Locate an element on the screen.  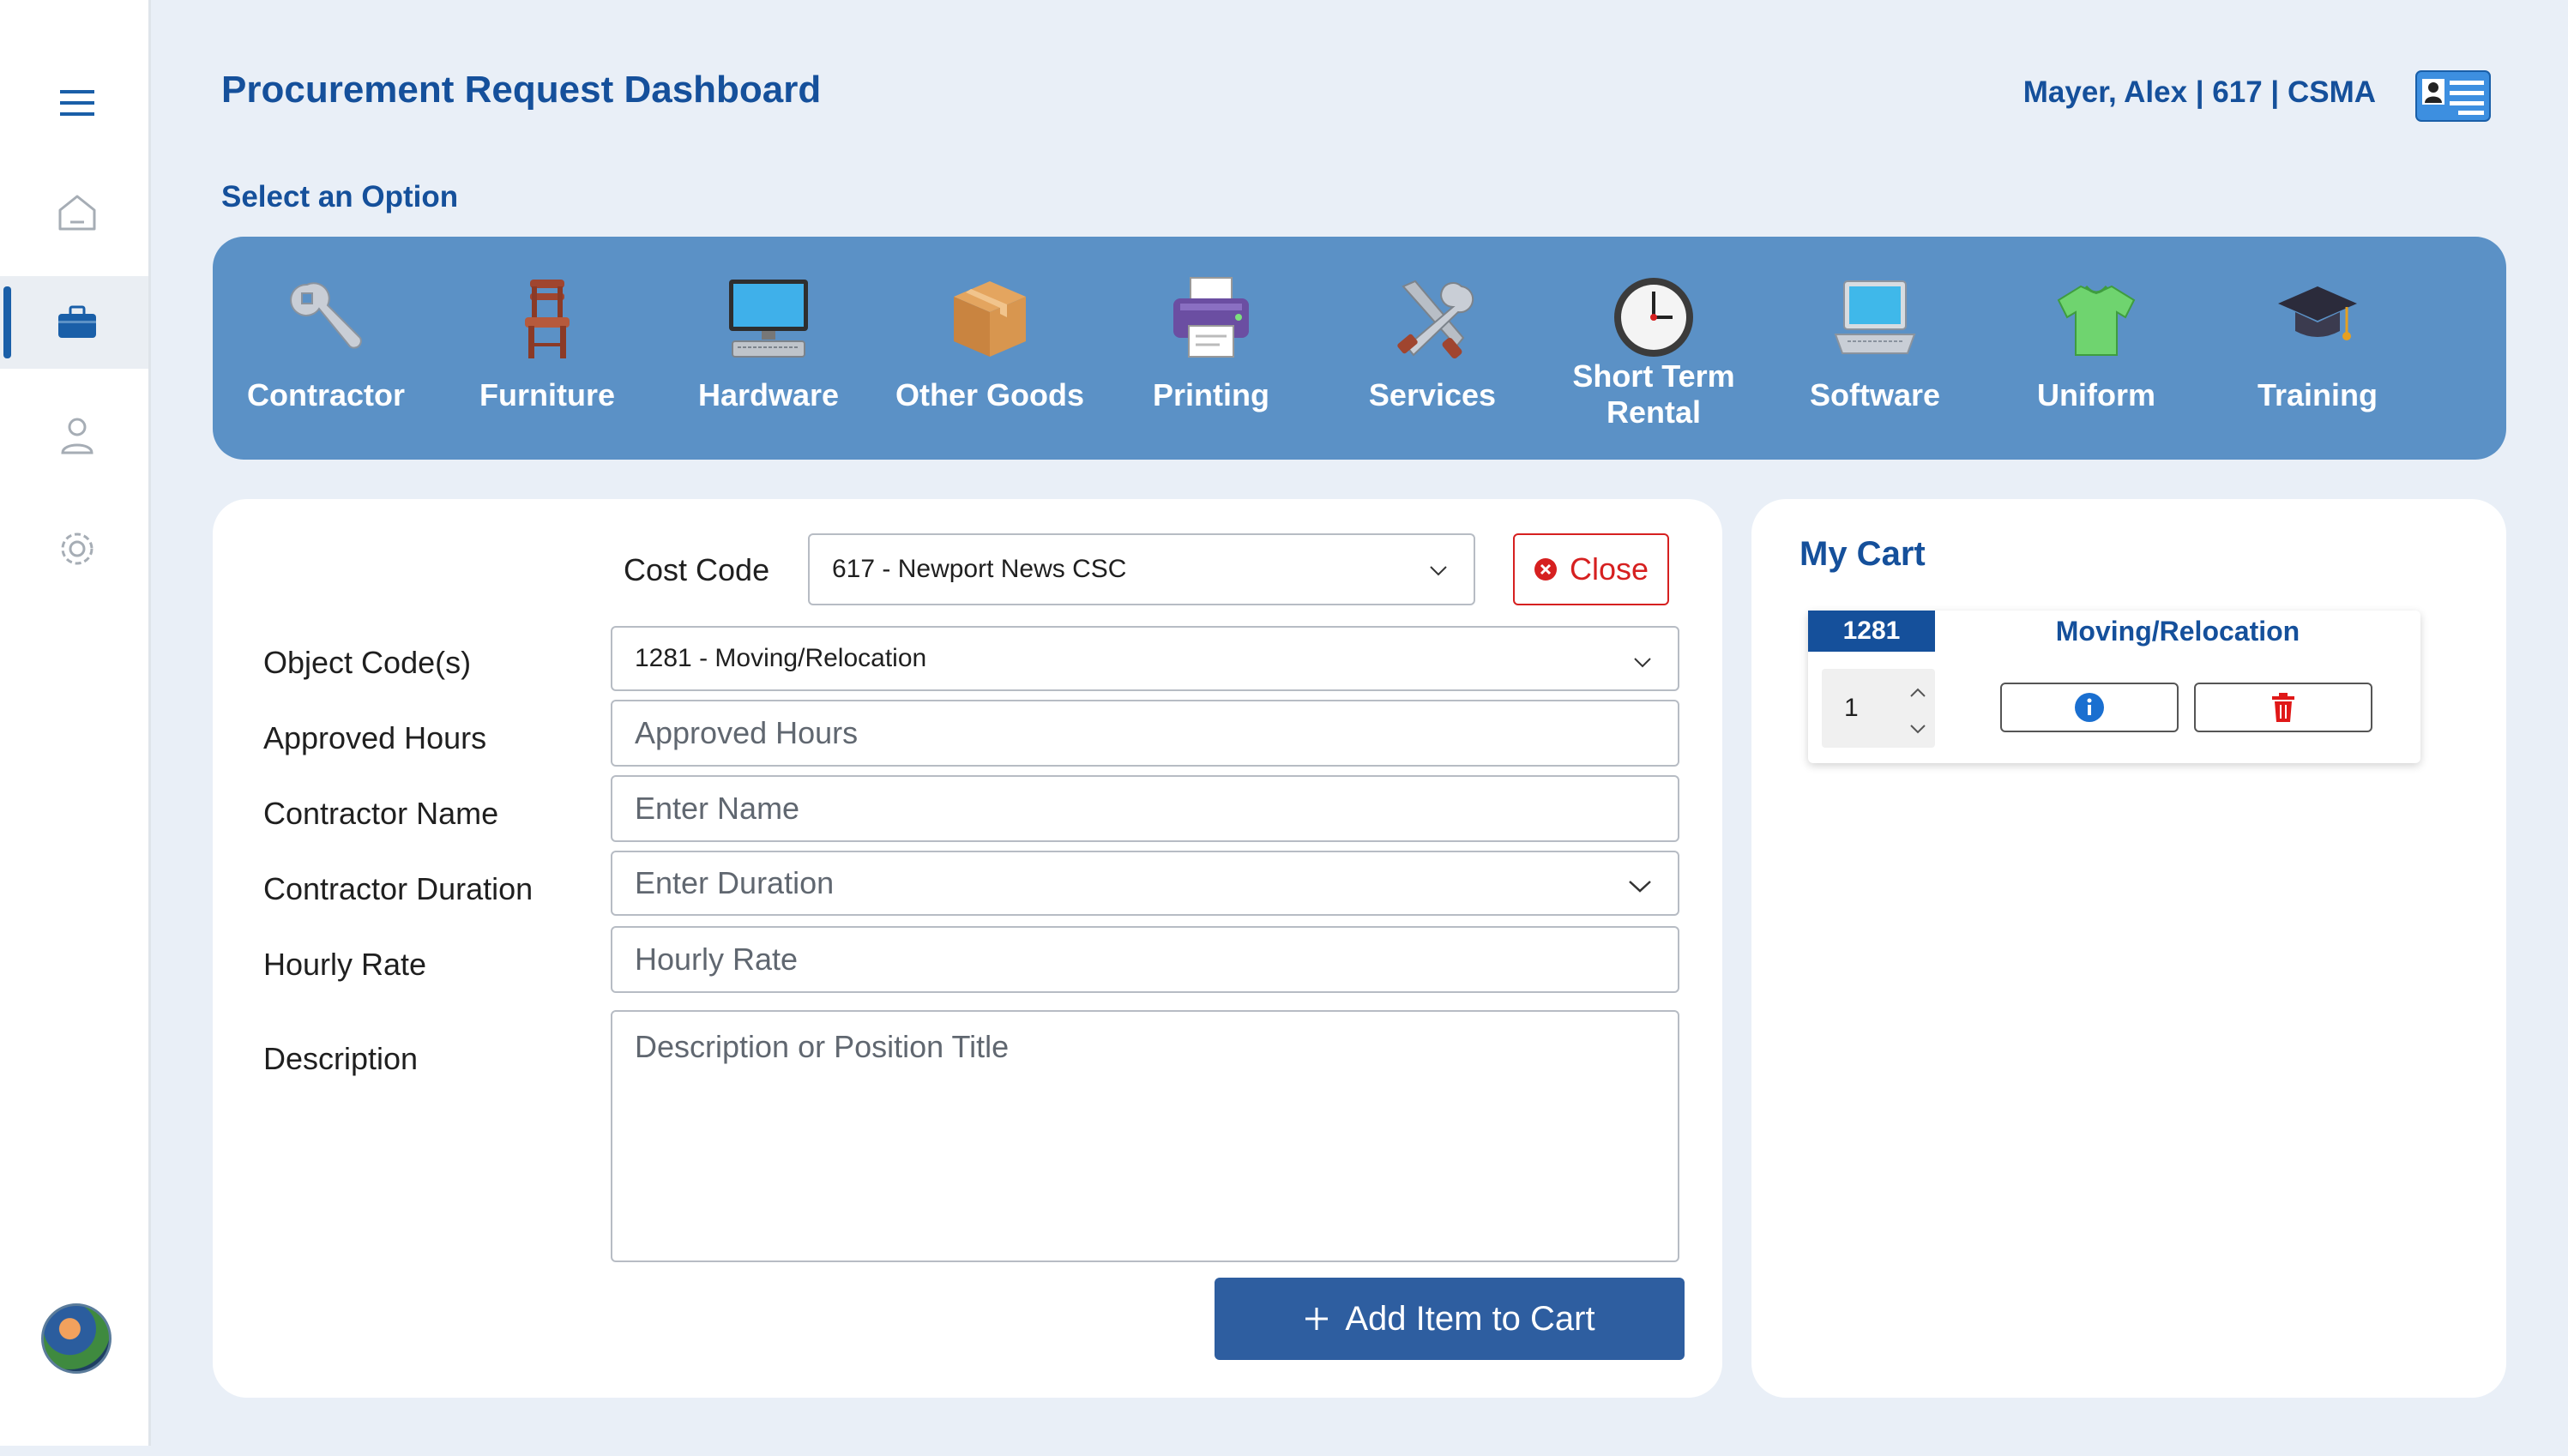
category-label: Training is located at coordinates (2317, 394).